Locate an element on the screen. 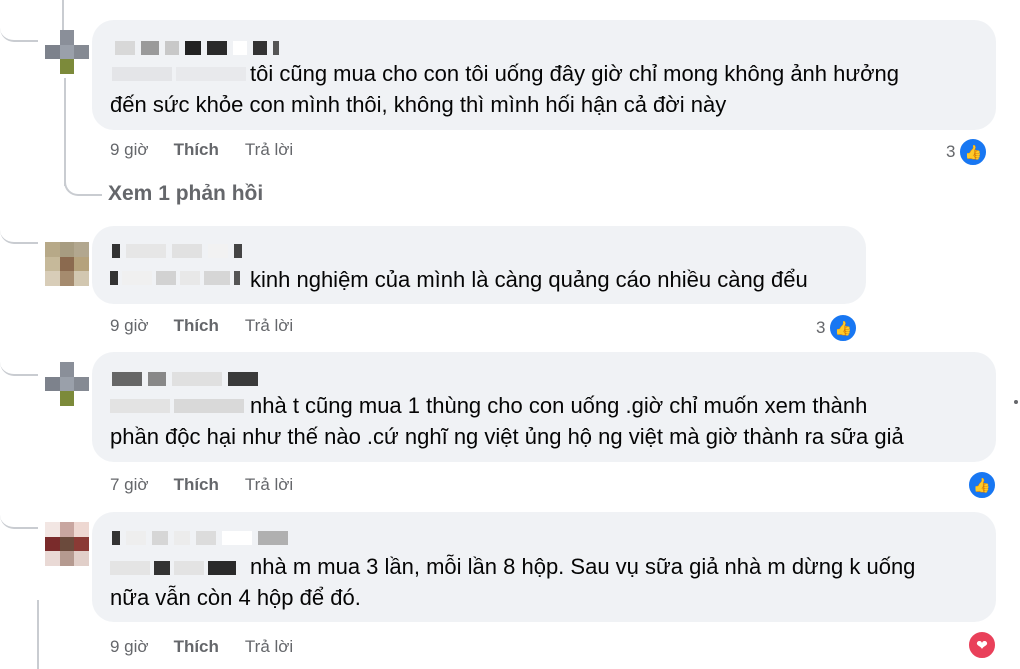 The height and width of the screenshot is (669, 1020). reaction-summary: 👍 is located at coordinates (980, 485).